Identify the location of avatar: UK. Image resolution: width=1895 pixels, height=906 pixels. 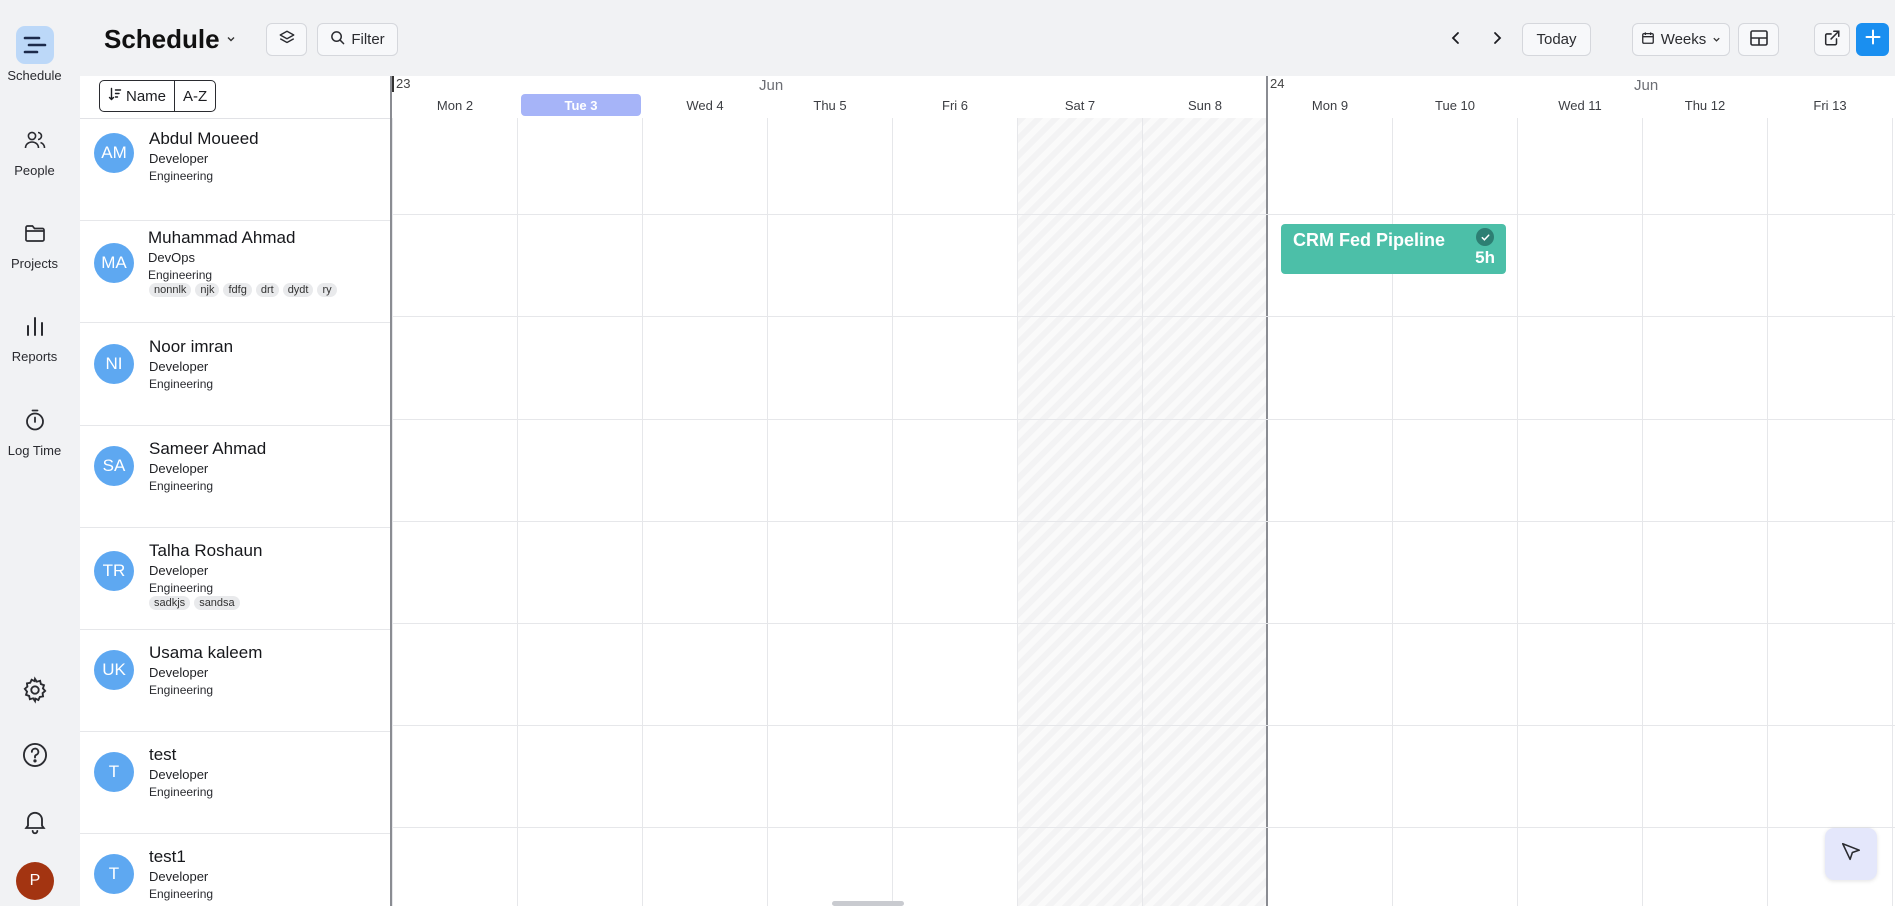
(114, 670).